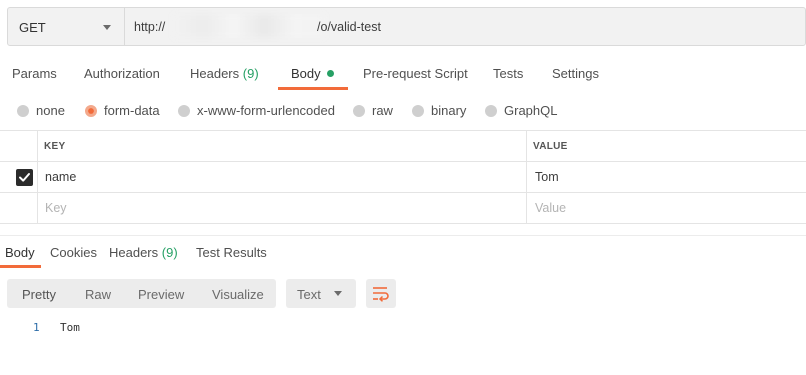 Image resolution: width=806 pixels, height=375 pixels. I want to click on tab-prerequest-script: Pre-request Script, so click(415, 73).